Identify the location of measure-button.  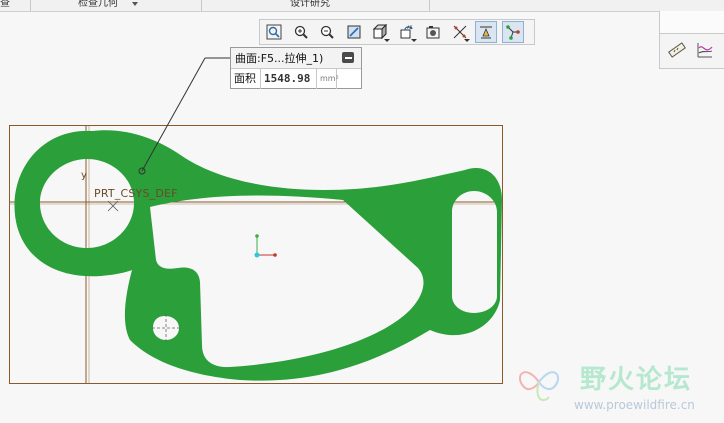
(677, 50).